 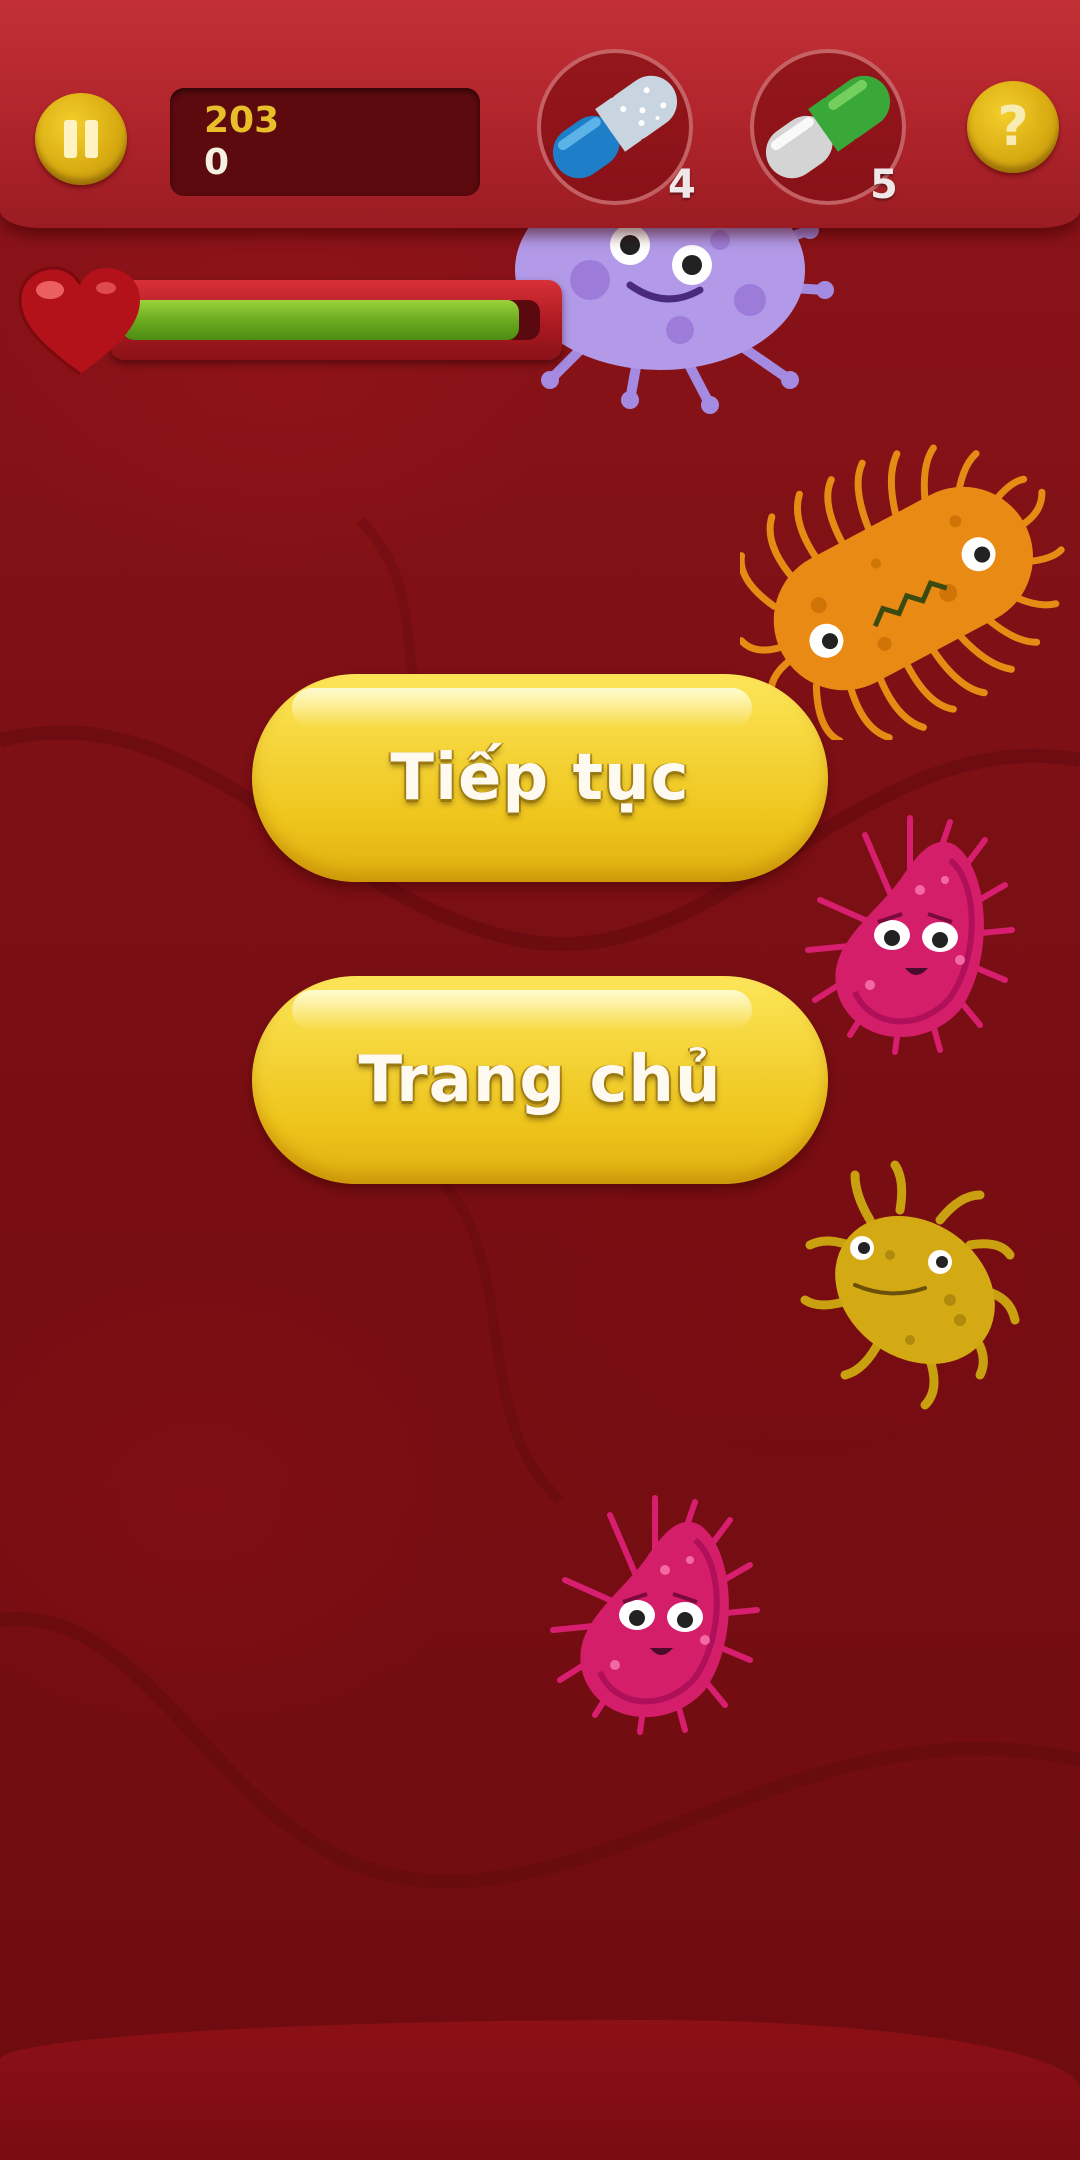 I want to click on pause-button, so click(x=81, y=139).